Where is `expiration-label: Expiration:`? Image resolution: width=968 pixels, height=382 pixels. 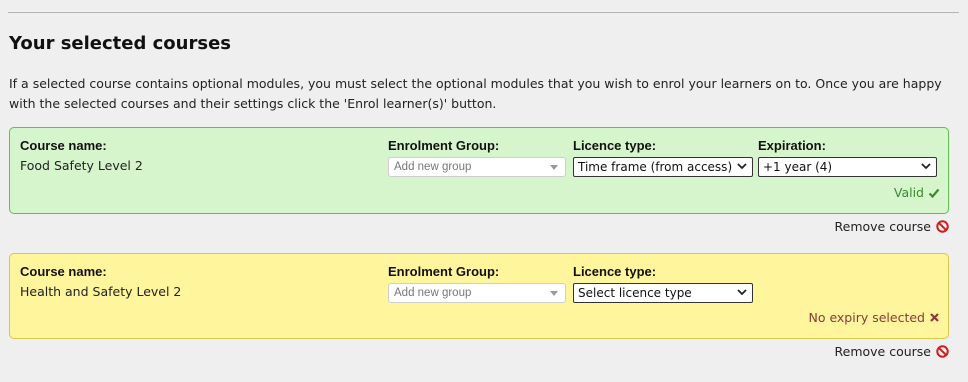
expiration-label: Expiration: is located at coordinates (792, 145).